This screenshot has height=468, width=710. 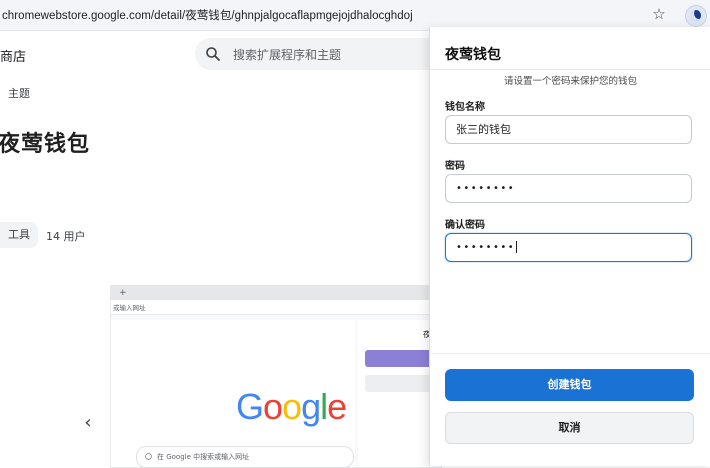 I want to click on page-title: 夜莺钱包, so click(x=45, y=144).